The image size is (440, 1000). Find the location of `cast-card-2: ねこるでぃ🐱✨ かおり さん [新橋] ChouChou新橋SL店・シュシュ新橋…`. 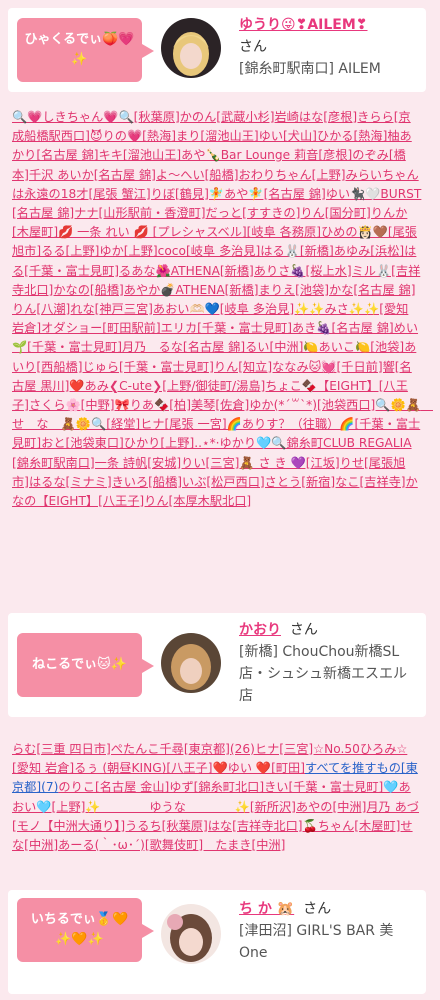

cast-card-2: ねこるでぃ🐱✨ かおり さん [新橋] ChouChou新橋SL店・シュシュ新橋… is located at coordinates (217, 665).